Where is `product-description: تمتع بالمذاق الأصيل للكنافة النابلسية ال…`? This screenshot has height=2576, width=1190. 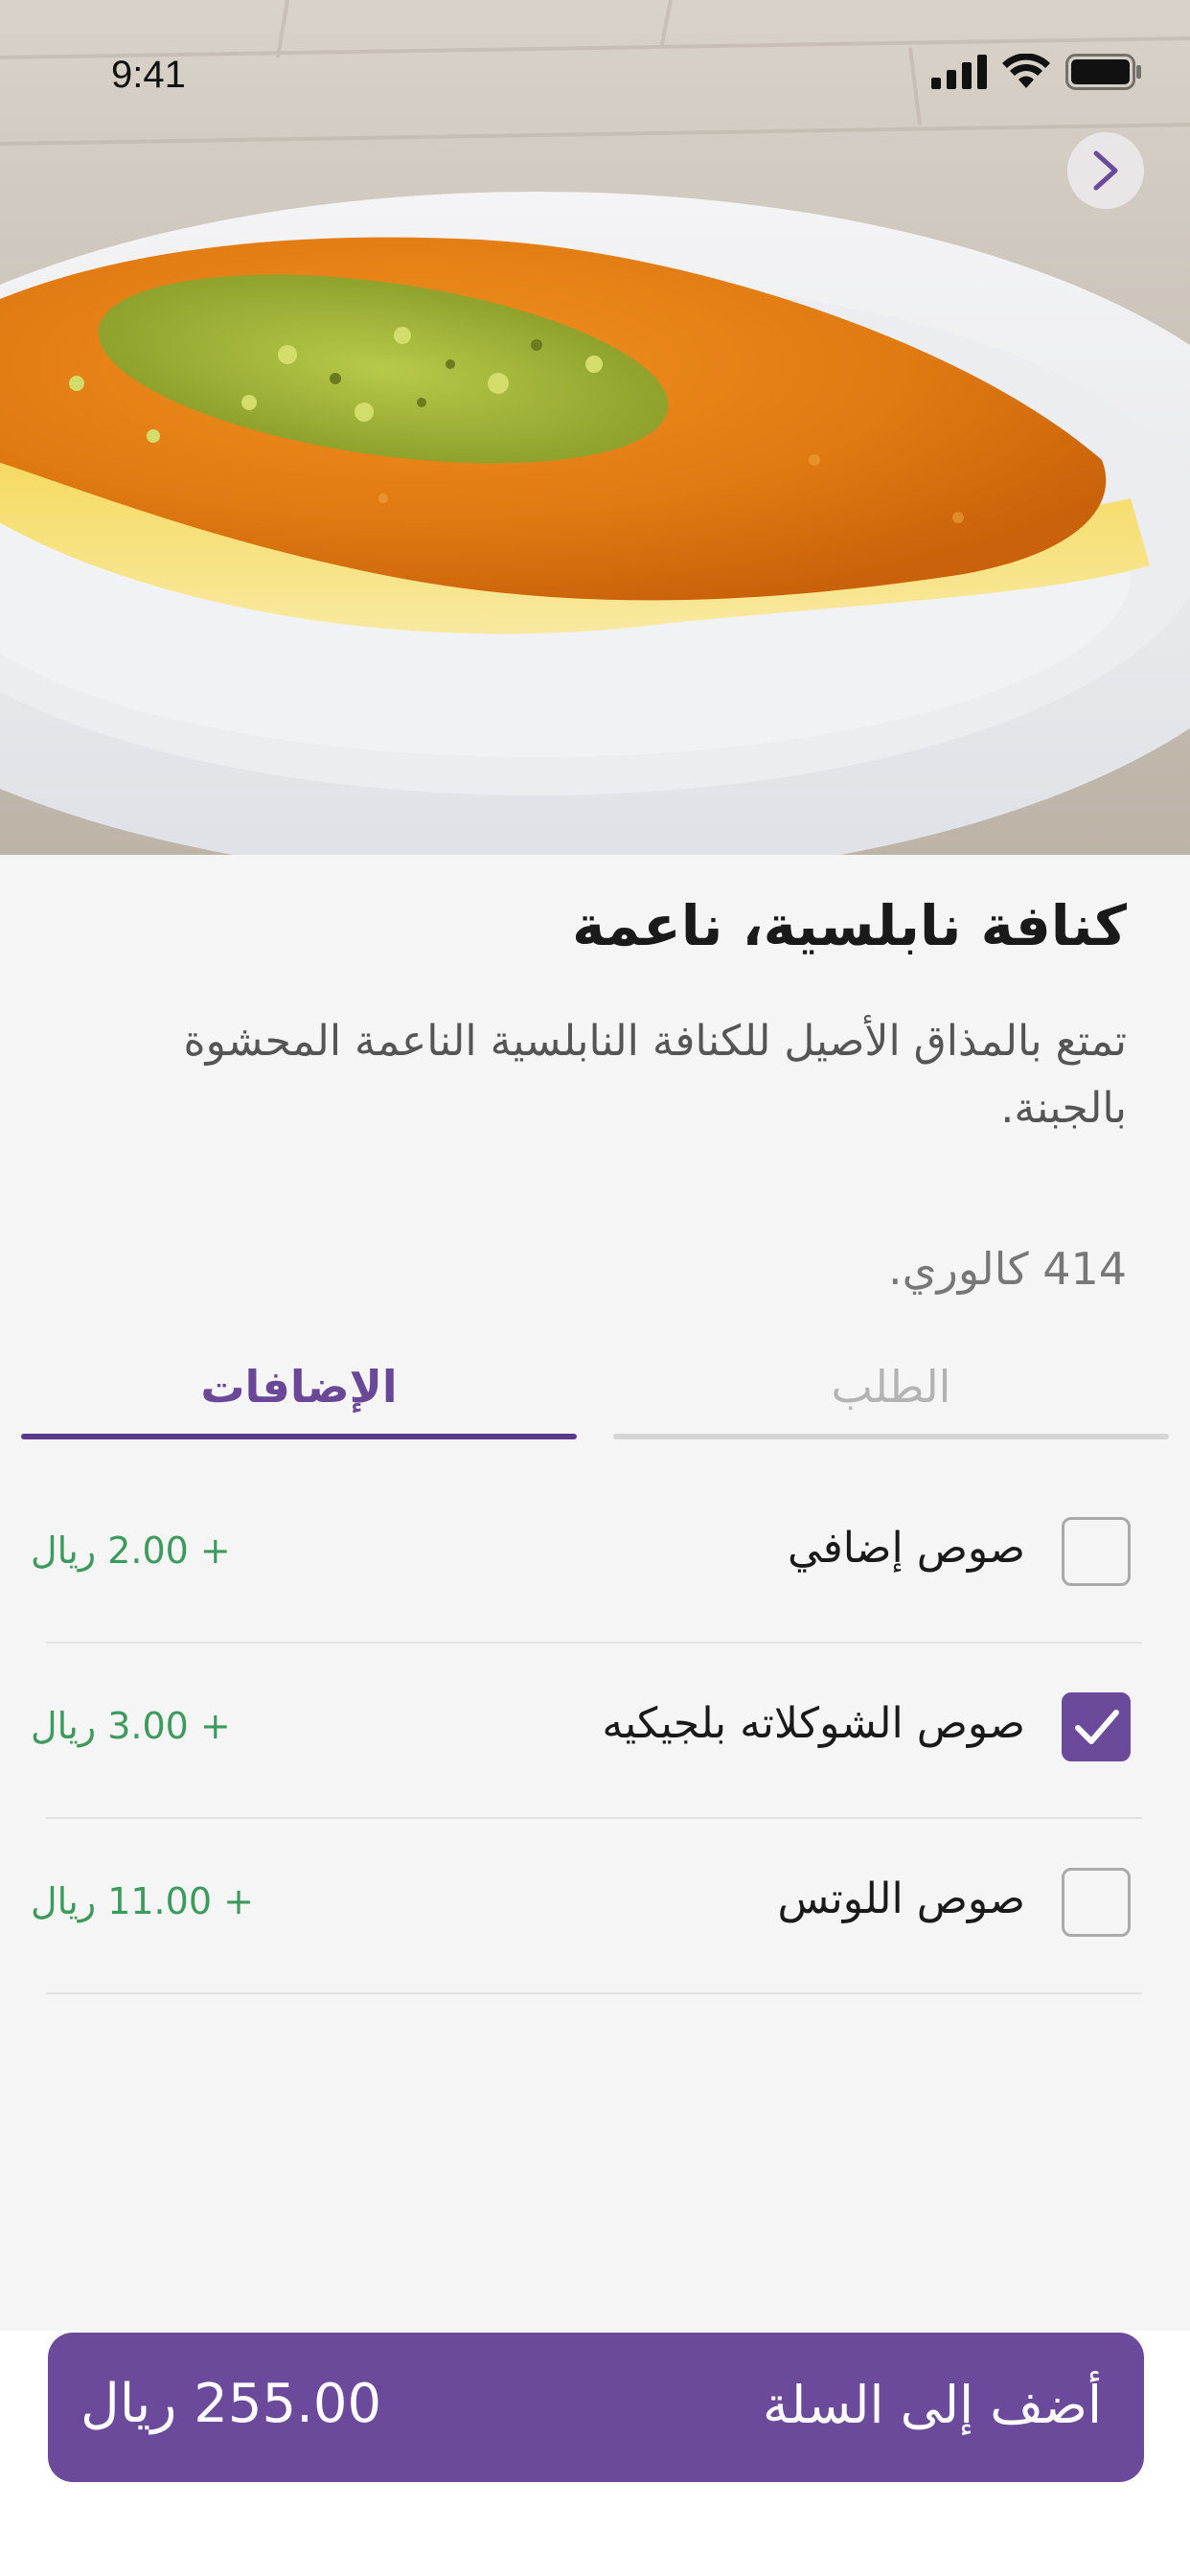
product-description: تمتع بالمذاق الأصيل للكنافة النابلسية ال… is located at coordinates (655, 1075).